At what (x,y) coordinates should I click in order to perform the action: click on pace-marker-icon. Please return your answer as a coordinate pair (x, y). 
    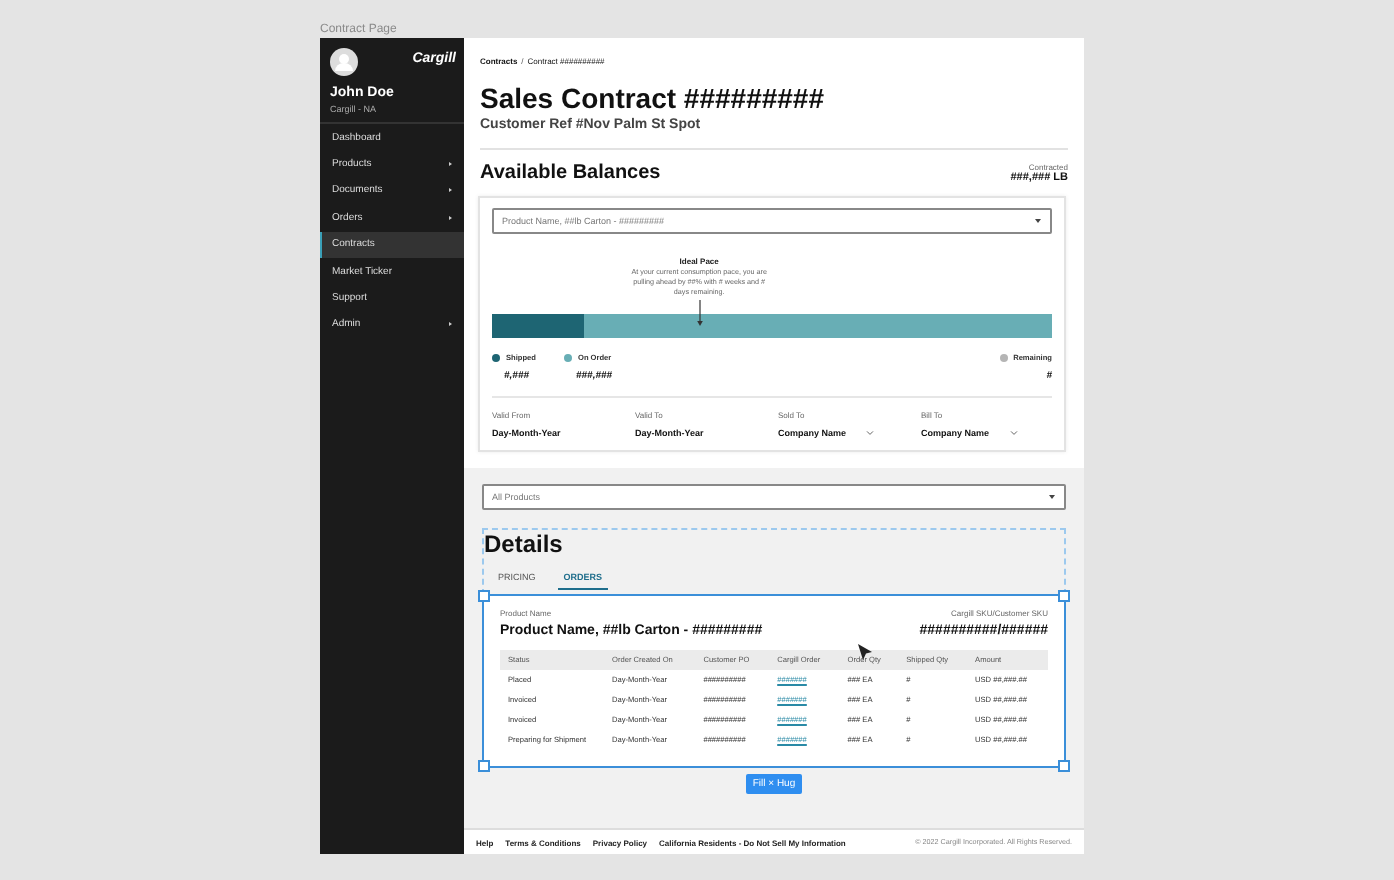
    Looking at the image, I should click on (699, 314).